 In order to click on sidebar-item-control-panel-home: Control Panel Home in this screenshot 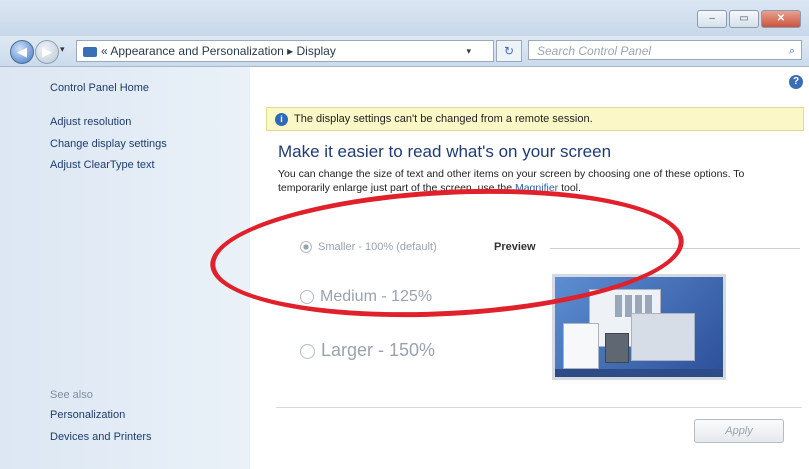, I will do `click(99, 88)`.